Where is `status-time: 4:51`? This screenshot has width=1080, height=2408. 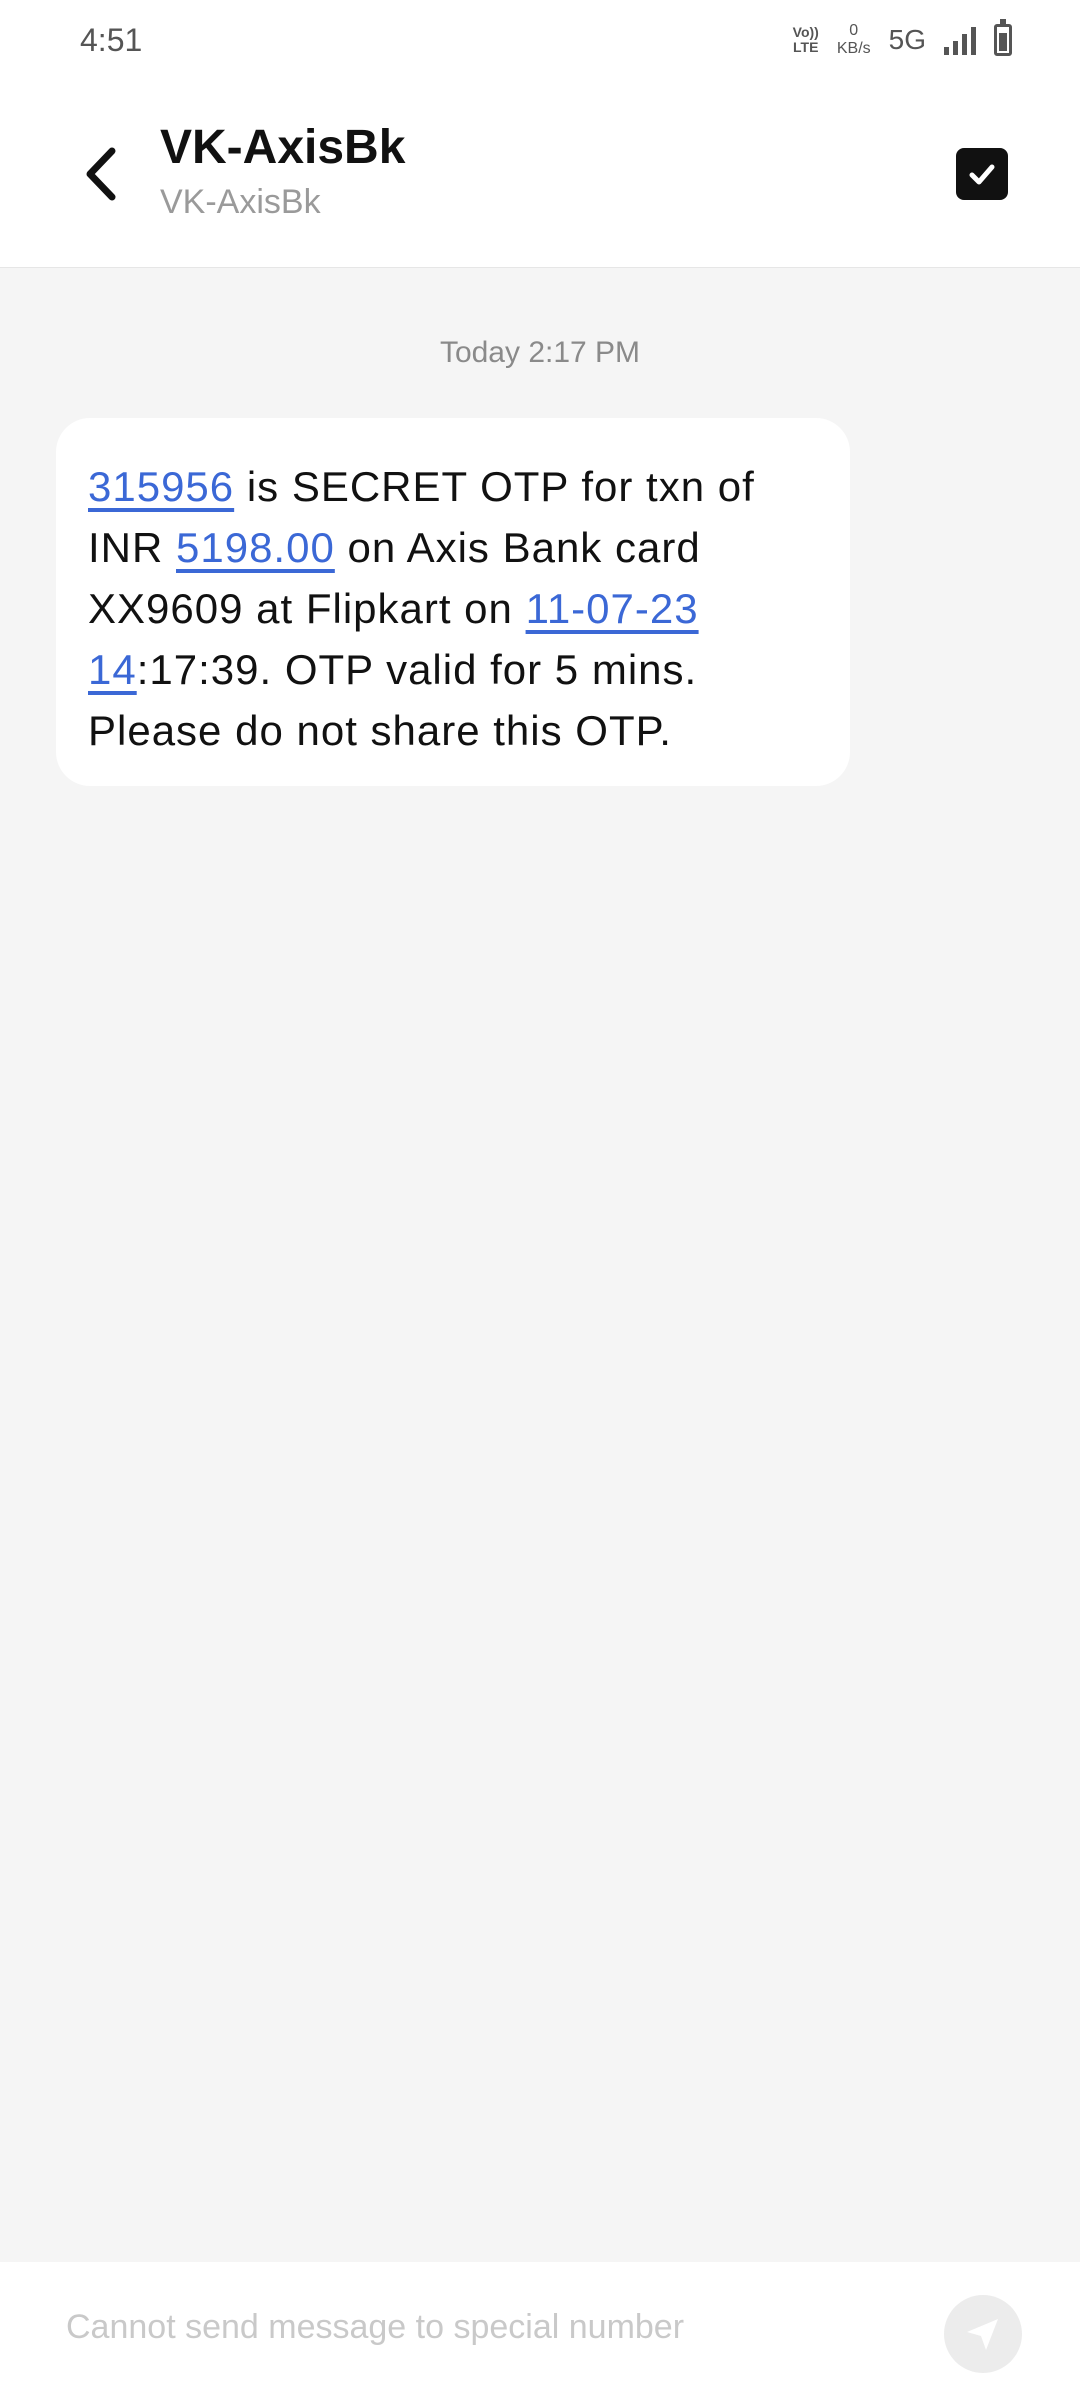
status-time: 4:51 is located at coordinates (111, 39).